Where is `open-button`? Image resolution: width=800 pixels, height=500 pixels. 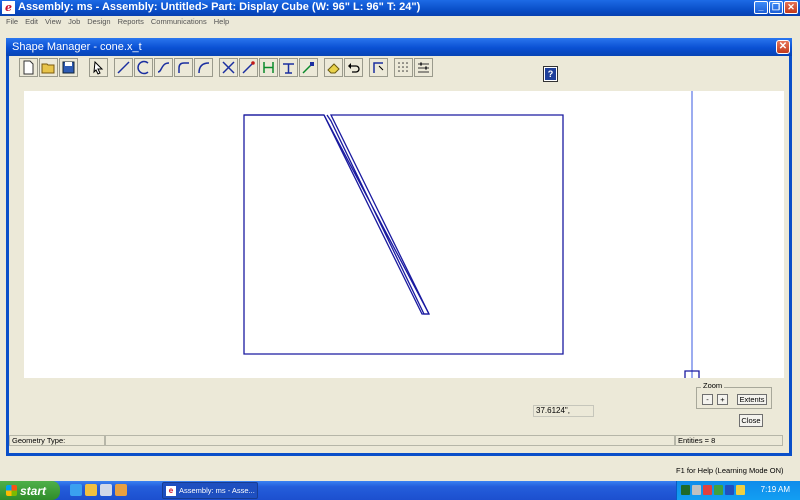 open-button is located at coordinates (48, 67).